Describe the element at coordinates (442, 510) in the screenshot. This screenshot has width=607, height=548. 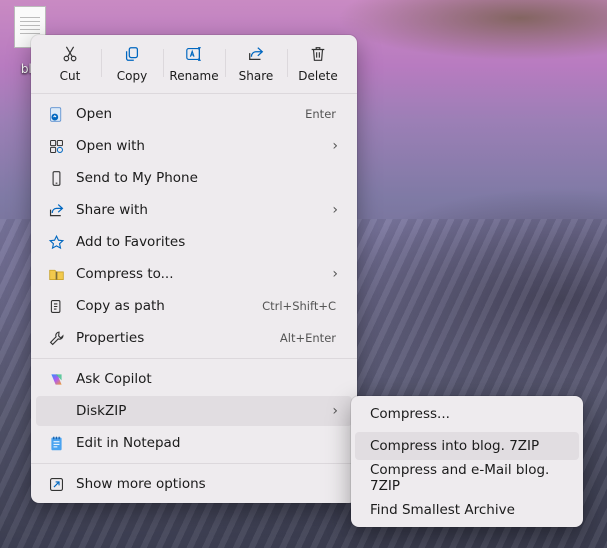
I see `find-smallest-label: Find Smallest Archive` at that location.